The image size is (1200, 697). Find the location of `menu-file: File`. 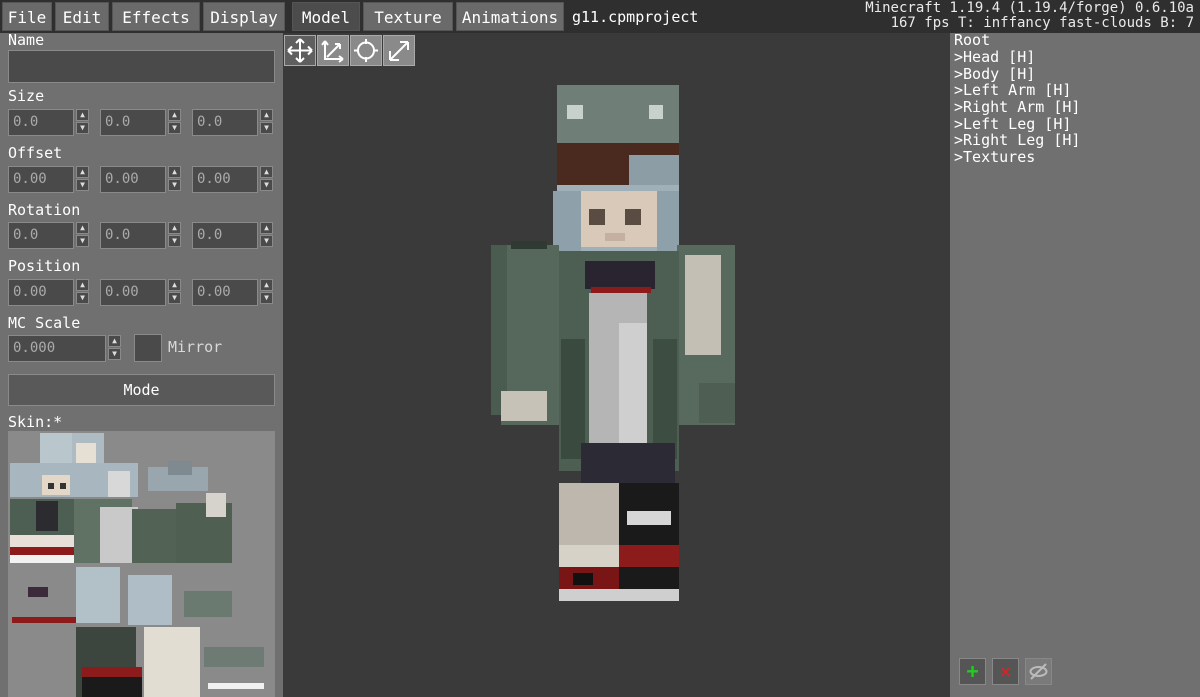

menu-file: File is located at coordinates (27, 16).